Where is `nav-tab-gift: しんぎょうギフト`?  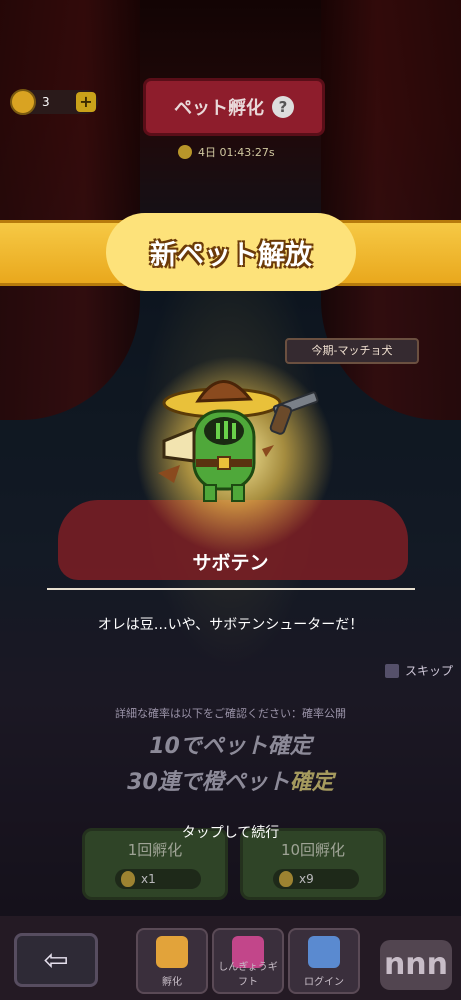 nav-tab-gift: しんぎょうギフト is located at coordinates (248, 961).